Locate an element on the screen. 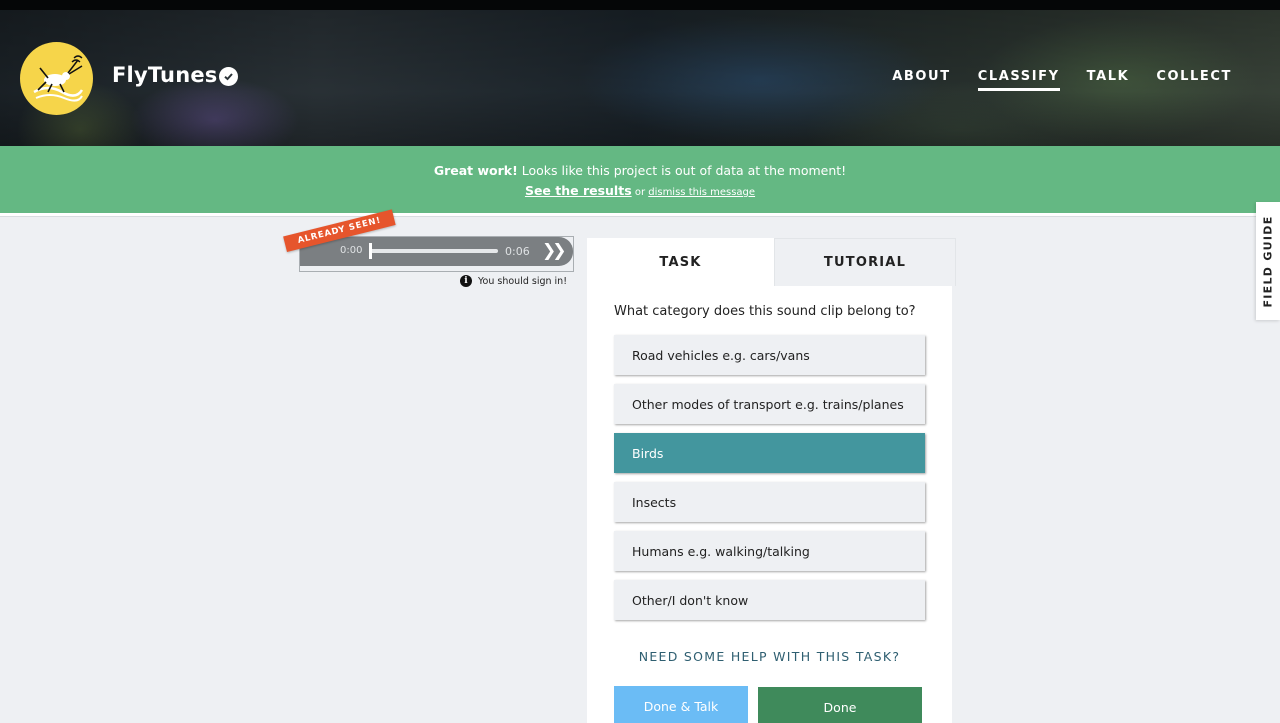  project-title: FlyTunes is located at coordinates (165, 75).